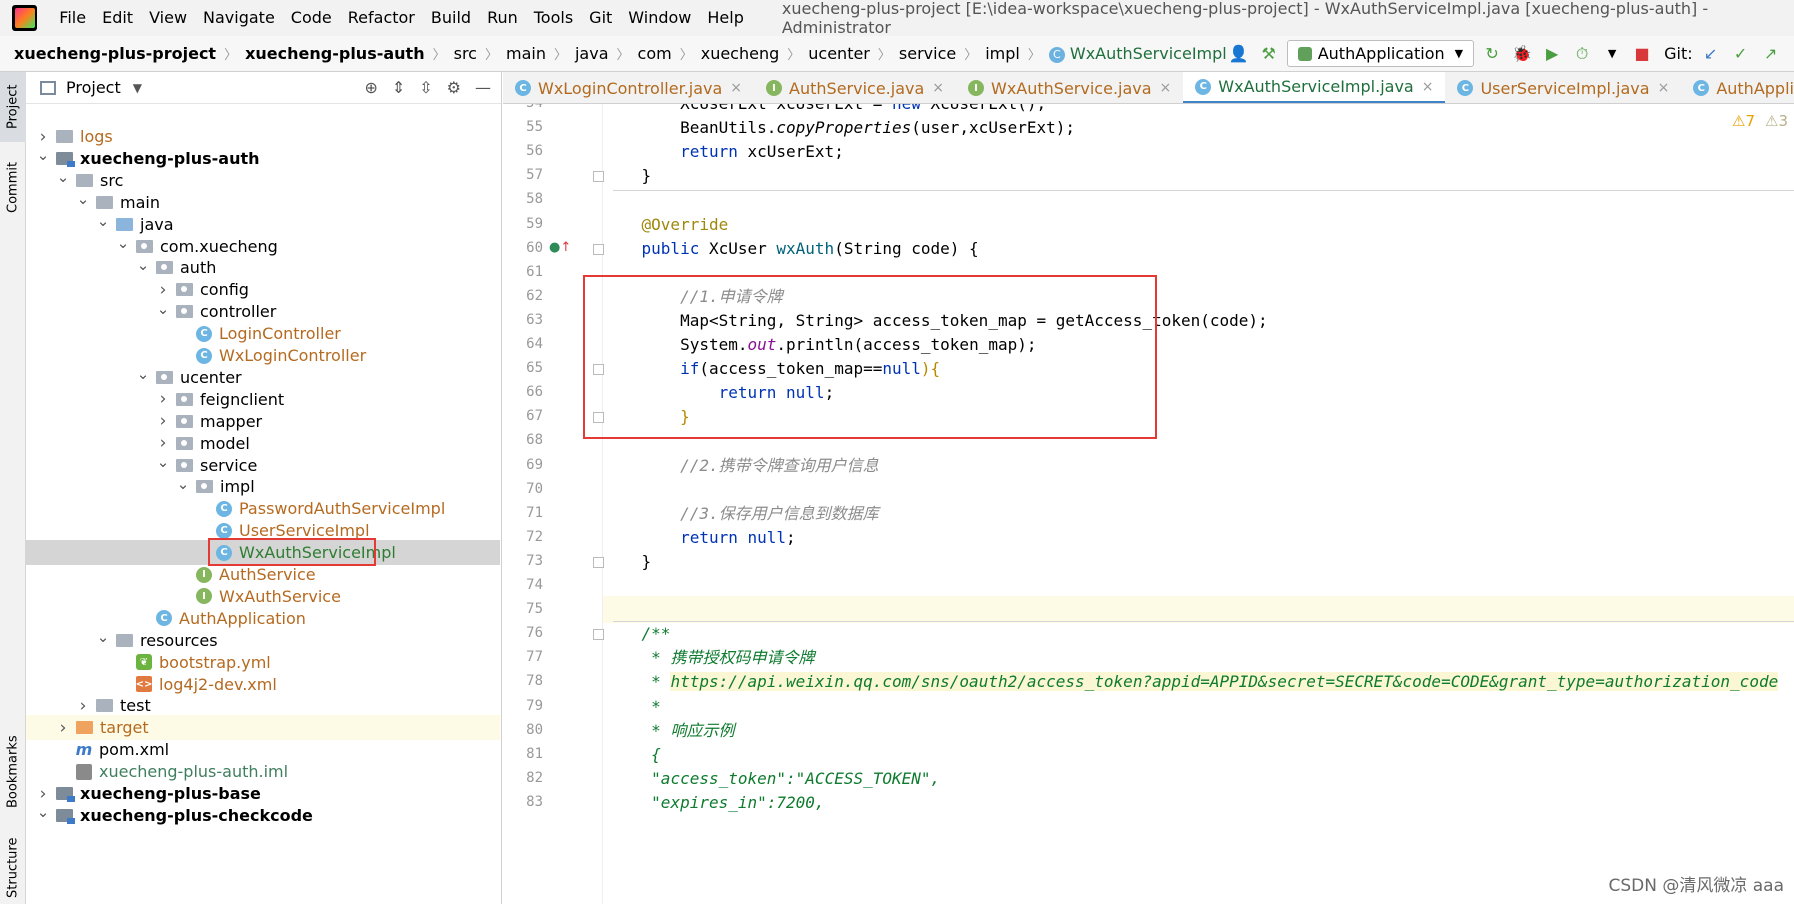 The width and height of the screenshot is (1794, 904). Describe the element at coordinates (1314, 87) in the screenshot. I see `editor-tab: C WxAuthServiceImpl.java ×` at that location.